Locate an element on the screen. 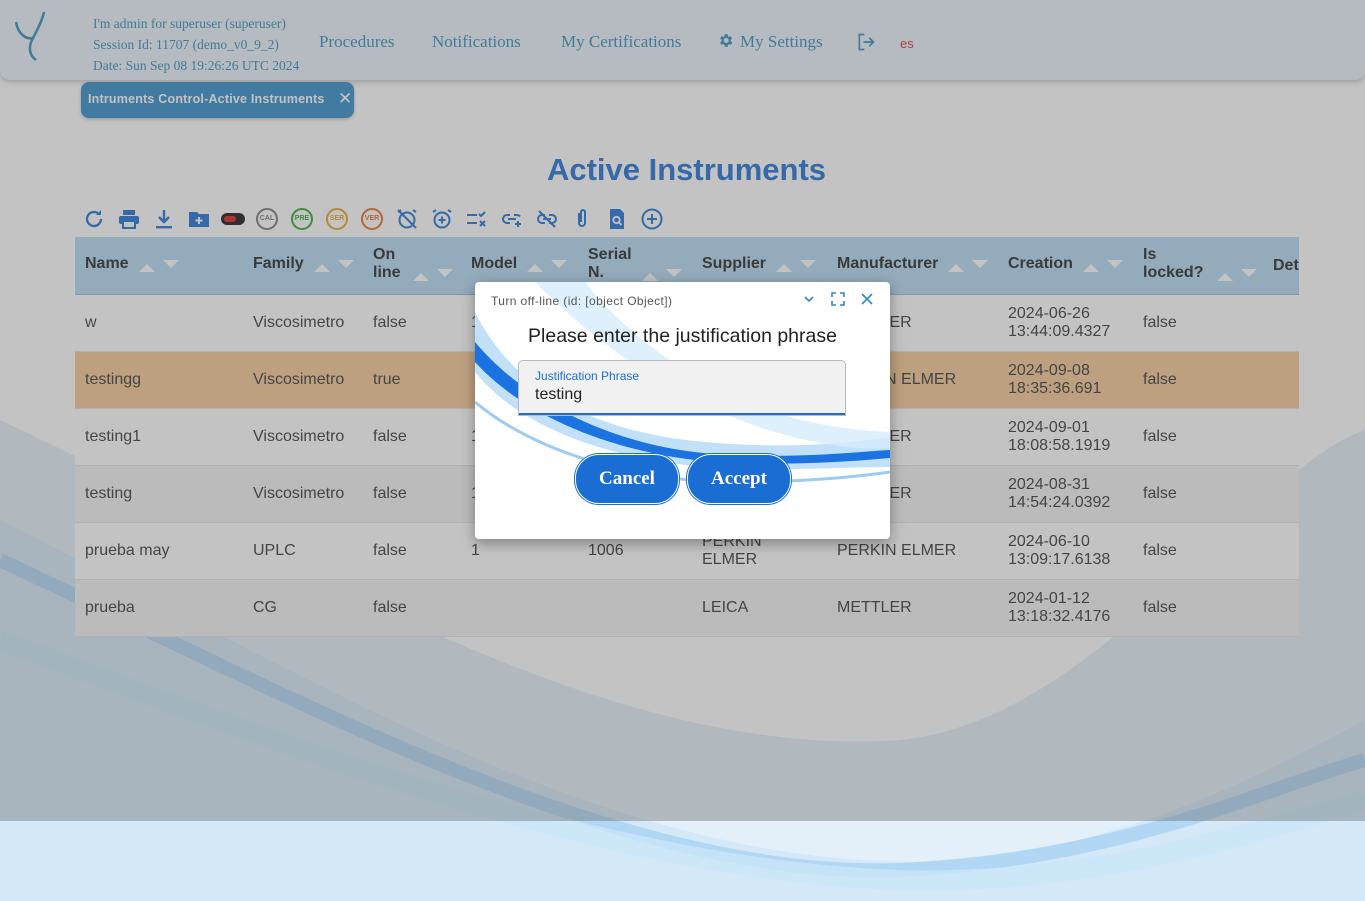 Image resolution: width=1365 pixels, height=901 pixels. dialog-header-title: Turn off-line (id: [object Object]) is located at coordinates (582, 301).